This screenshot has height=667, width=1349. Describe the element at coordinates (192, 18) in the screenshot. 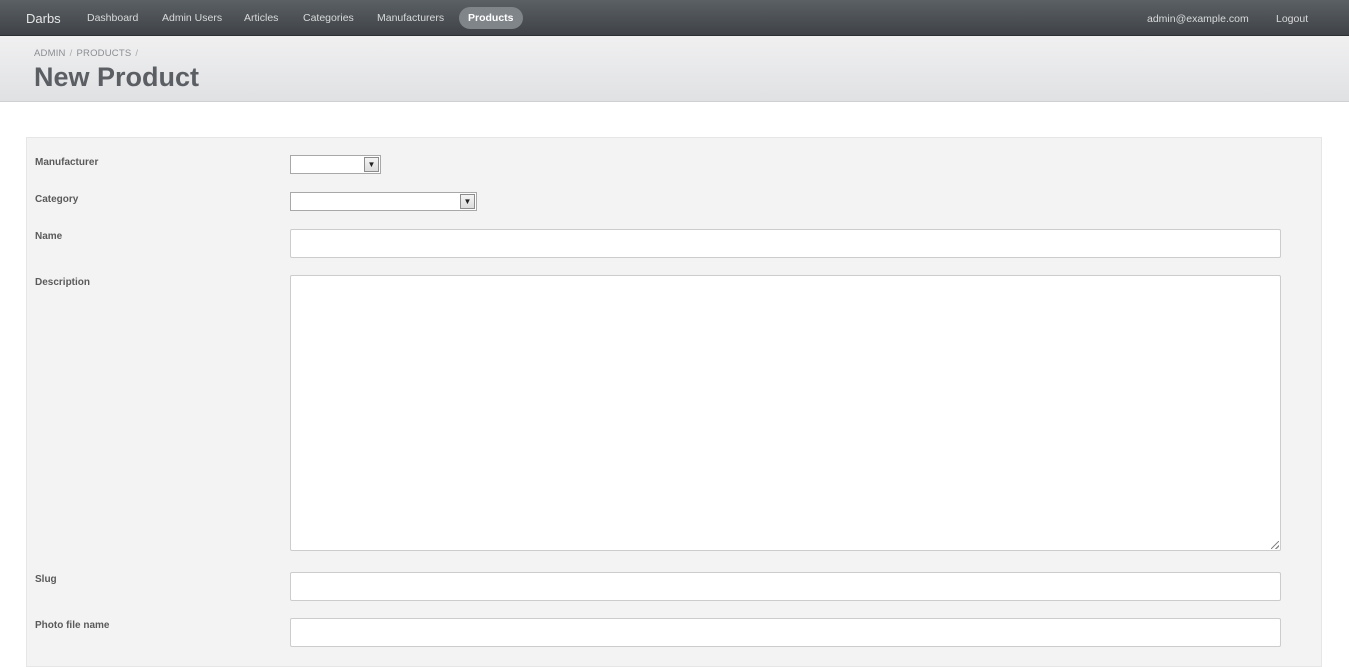

I see `nav-item-admin-users: Admin Users` at that location.